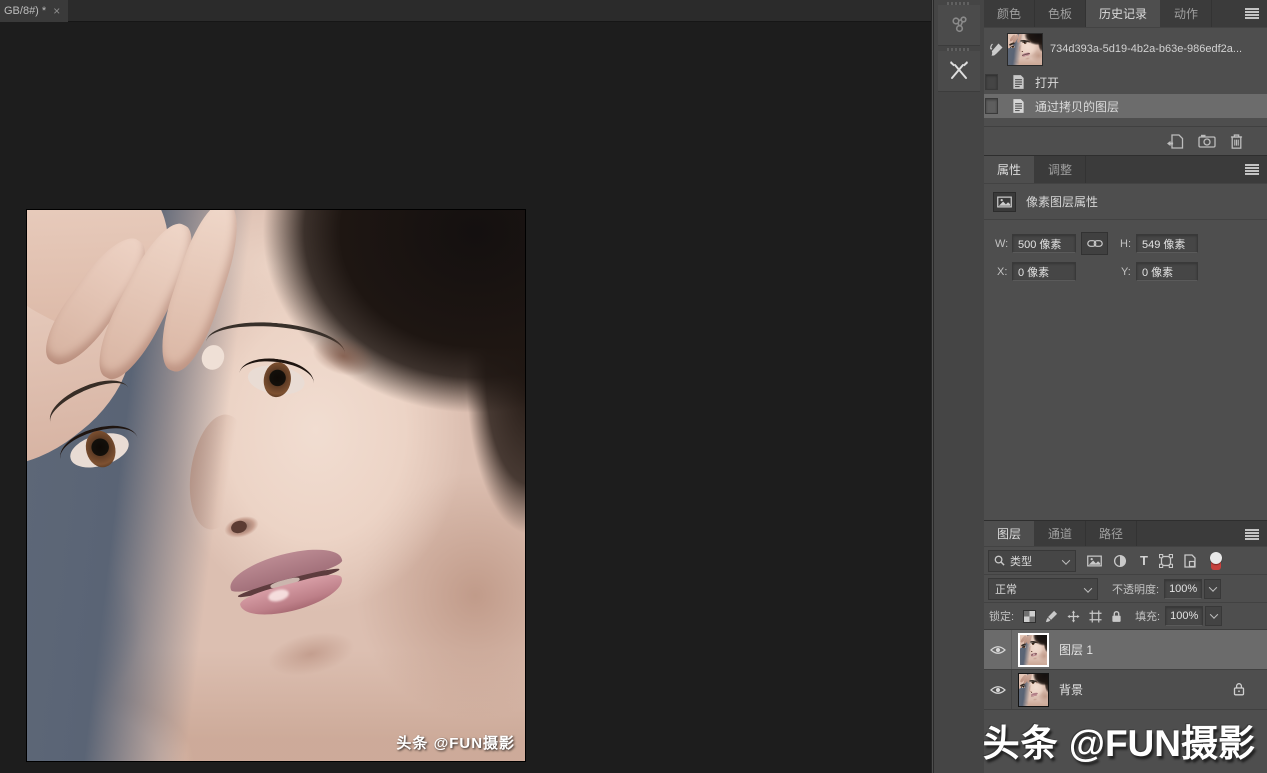  I want to click on properties-panel-tabs: 属性 调整, so click(1125, 170).